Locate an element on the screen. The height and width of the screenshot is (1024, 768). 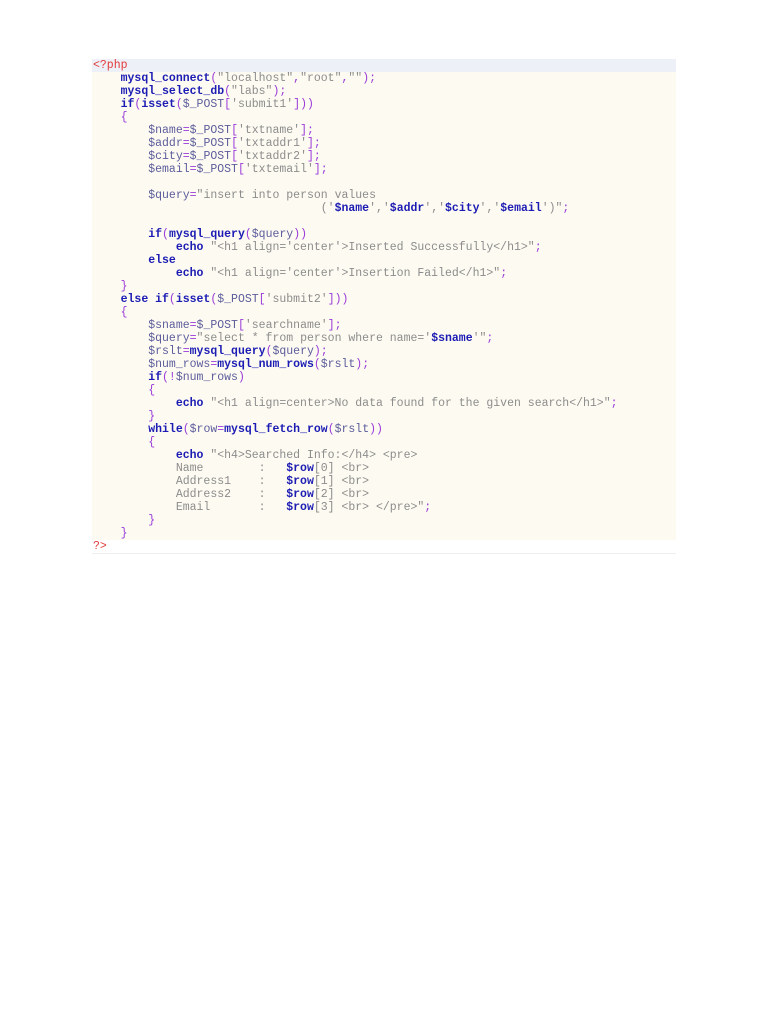
code-line: $query="insert into person values is located at coordinates (384, 195).